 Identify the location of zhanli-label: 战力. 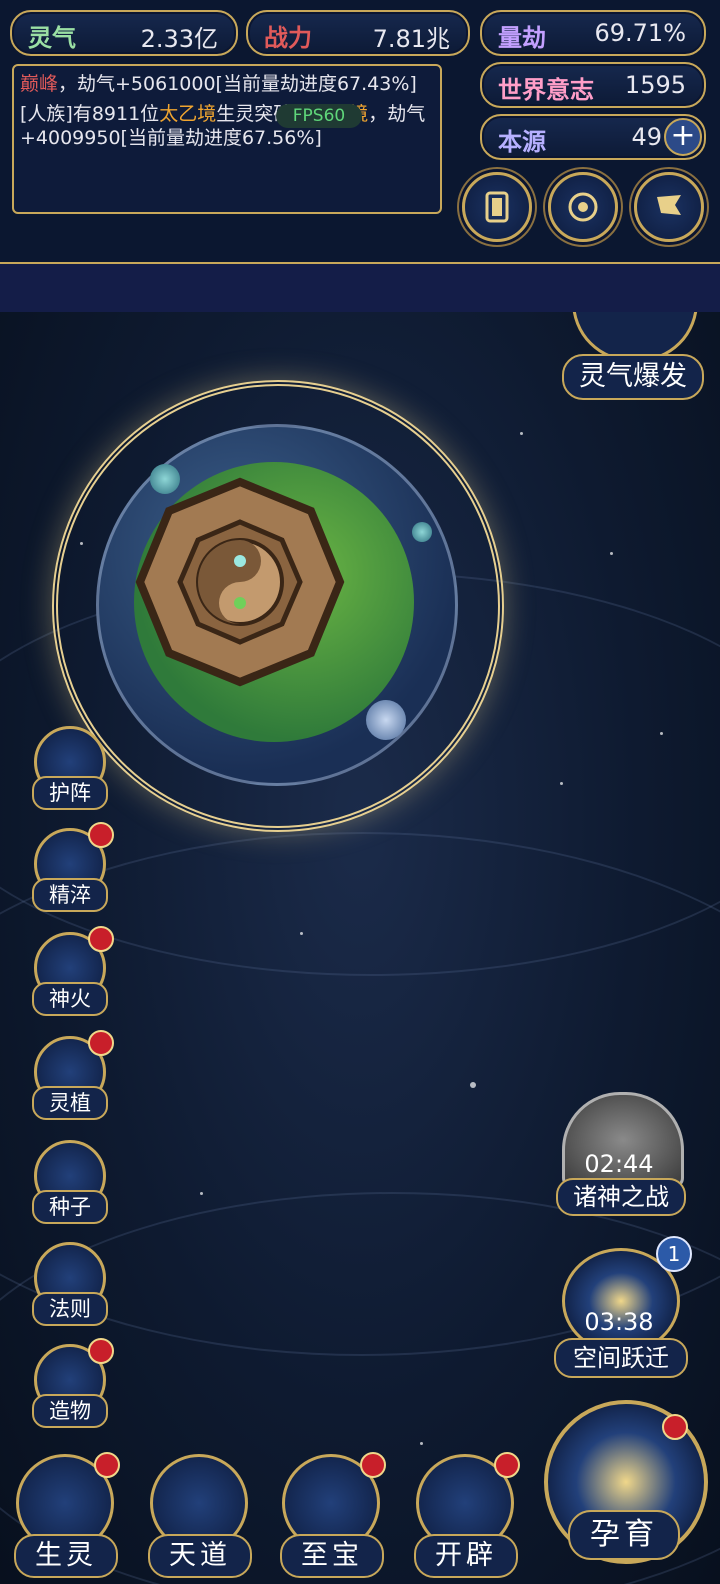
(288, 38).